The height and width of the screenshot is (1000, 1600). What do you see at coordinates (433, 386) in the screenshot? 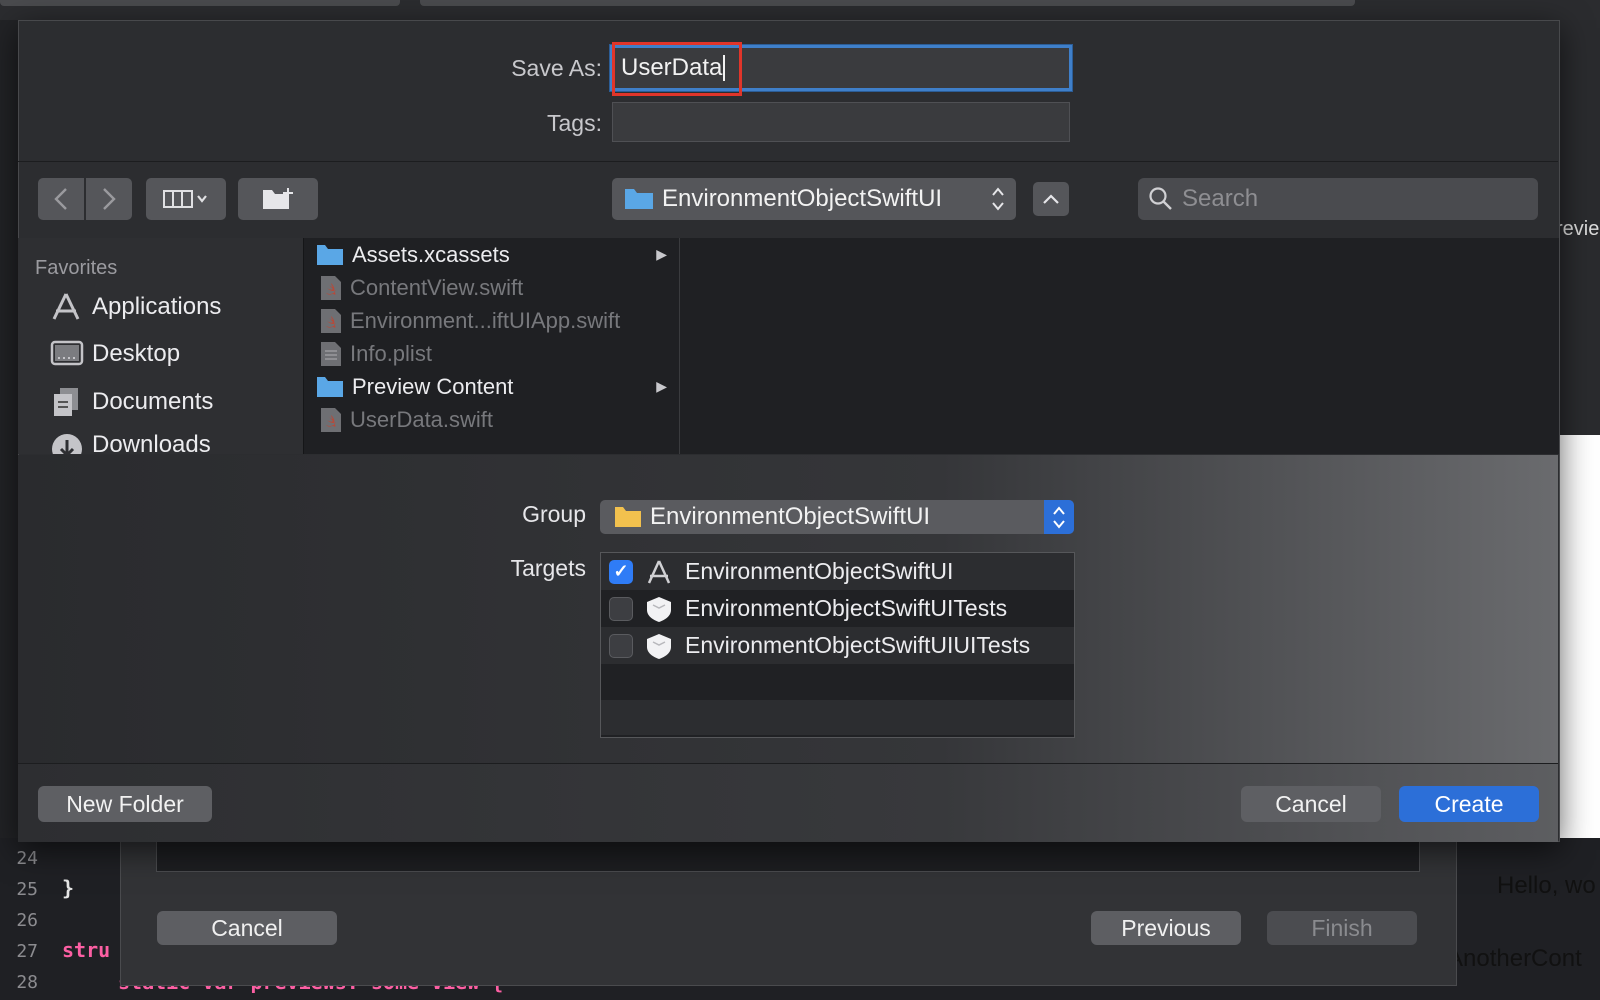
I see `file-name: Preview Content` at bounding box center [433, 386].